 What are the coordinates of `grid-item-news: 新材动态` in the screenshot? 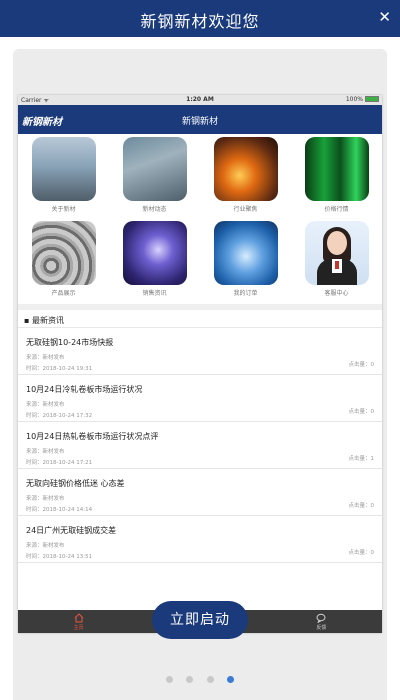 It's located at (154, 177).